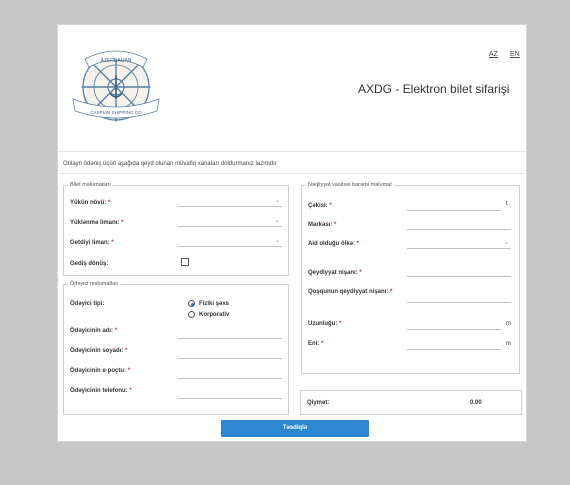  I want to click on round-trip-label: Gediş dönüş:, so click(89, 264).